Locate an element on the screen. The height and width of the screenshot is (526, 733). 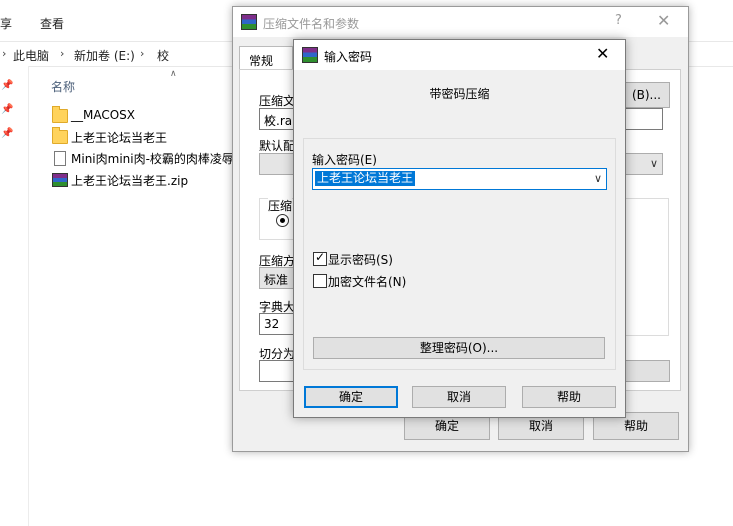
file-name: 上老王论坛当老王.zip is located at coordinates (130, 181).